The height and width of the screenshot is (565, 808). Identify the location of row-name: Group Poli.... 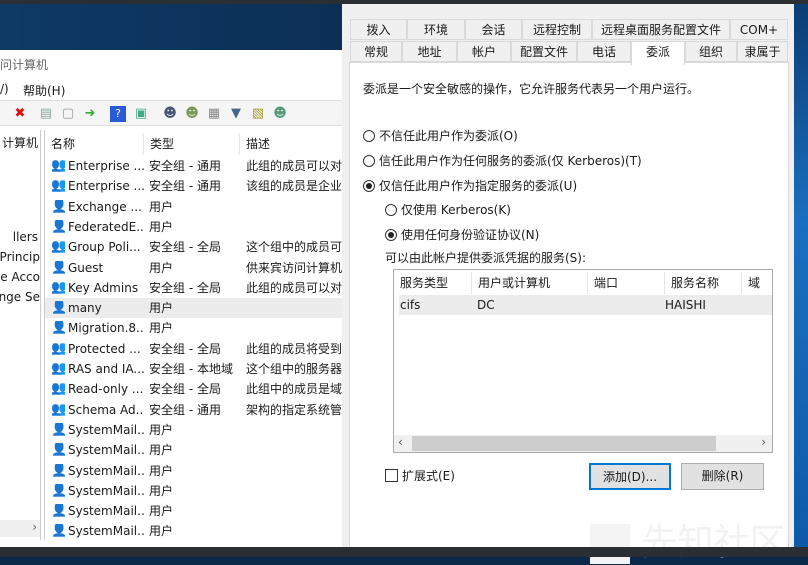
(104, 247).